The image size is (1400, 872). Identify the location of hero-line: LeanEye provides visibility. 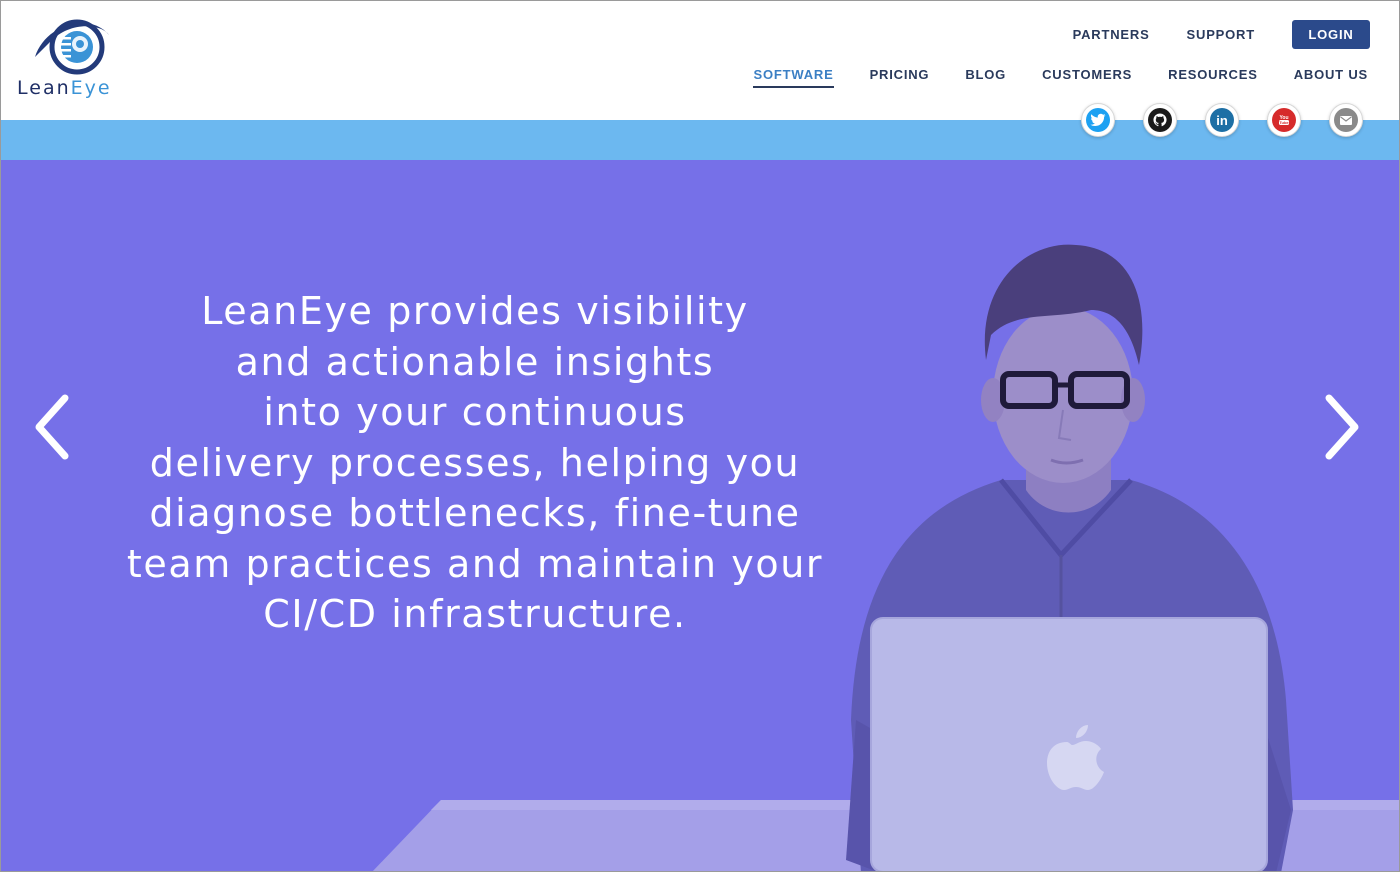
(475, 311).